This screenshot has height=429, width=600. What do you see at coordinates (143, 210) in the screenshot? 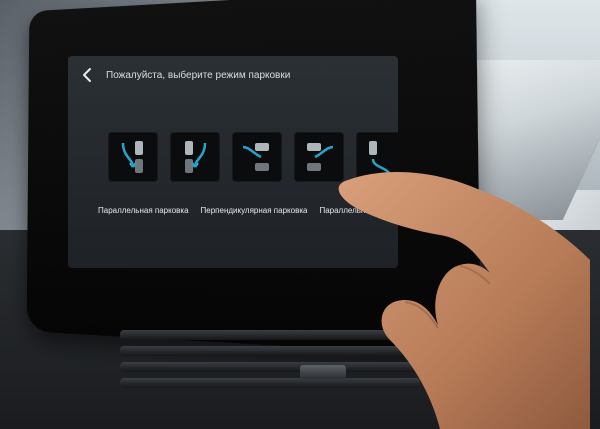
I see `parallel-parking-label: Параллельная парковка` at bounding box center [143, 210].